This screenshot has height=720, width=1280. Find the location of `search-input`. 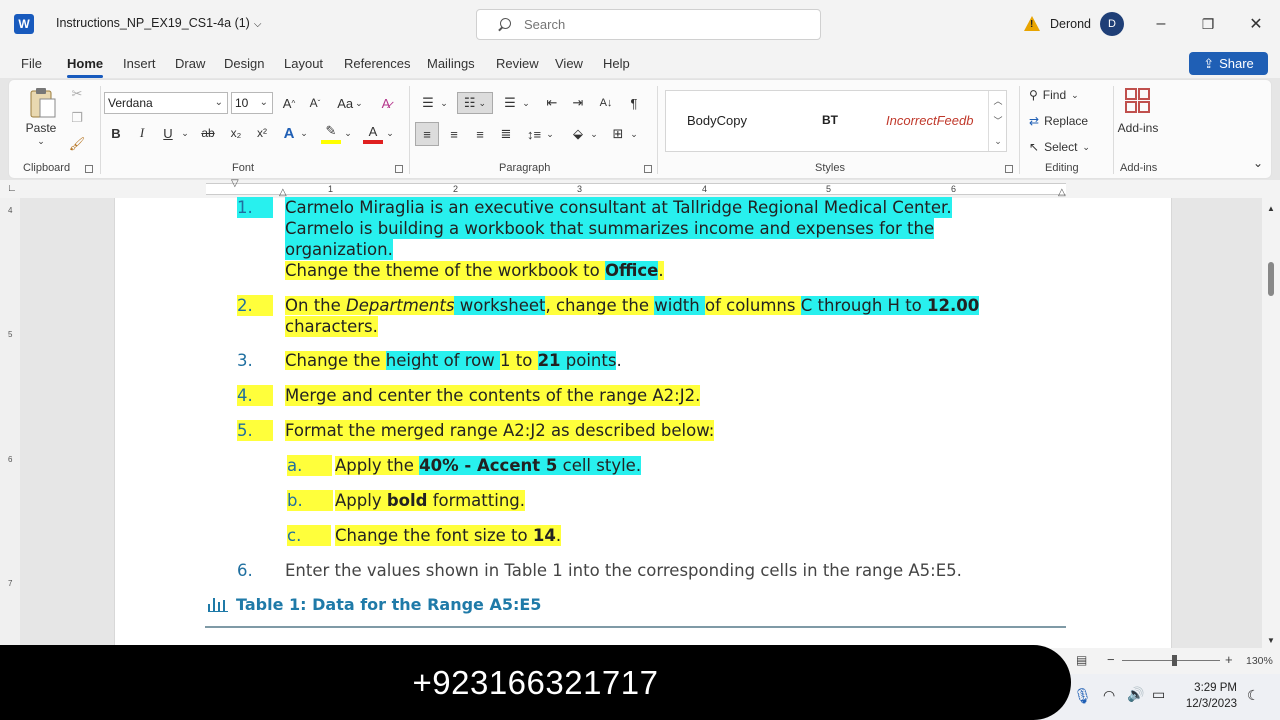

search-input is located at coordinates (649, 24).